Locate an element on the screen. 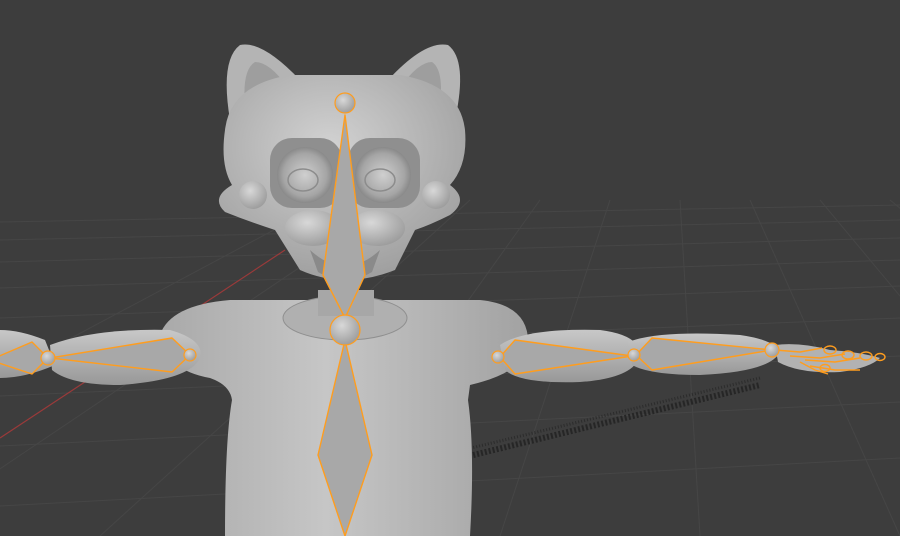 The height and width of the screenshot is (536, 900). right-eye is located at coordinates (383, 175).